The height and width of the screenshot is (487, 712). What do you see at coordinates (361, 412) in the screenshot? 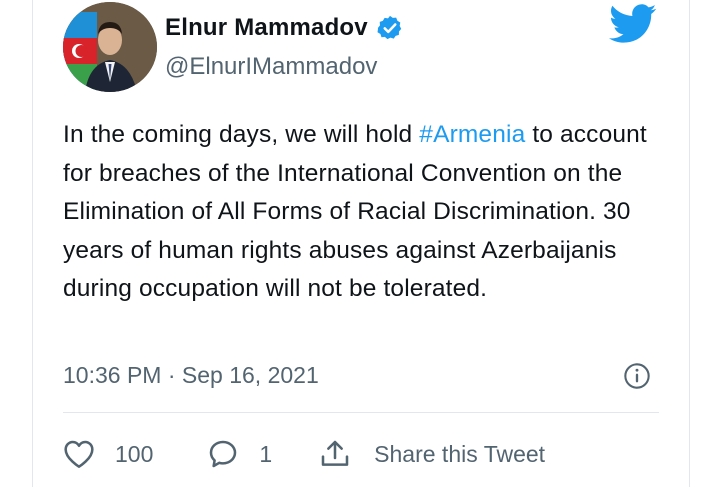
I see `divider` at bounding box center [361, 412].